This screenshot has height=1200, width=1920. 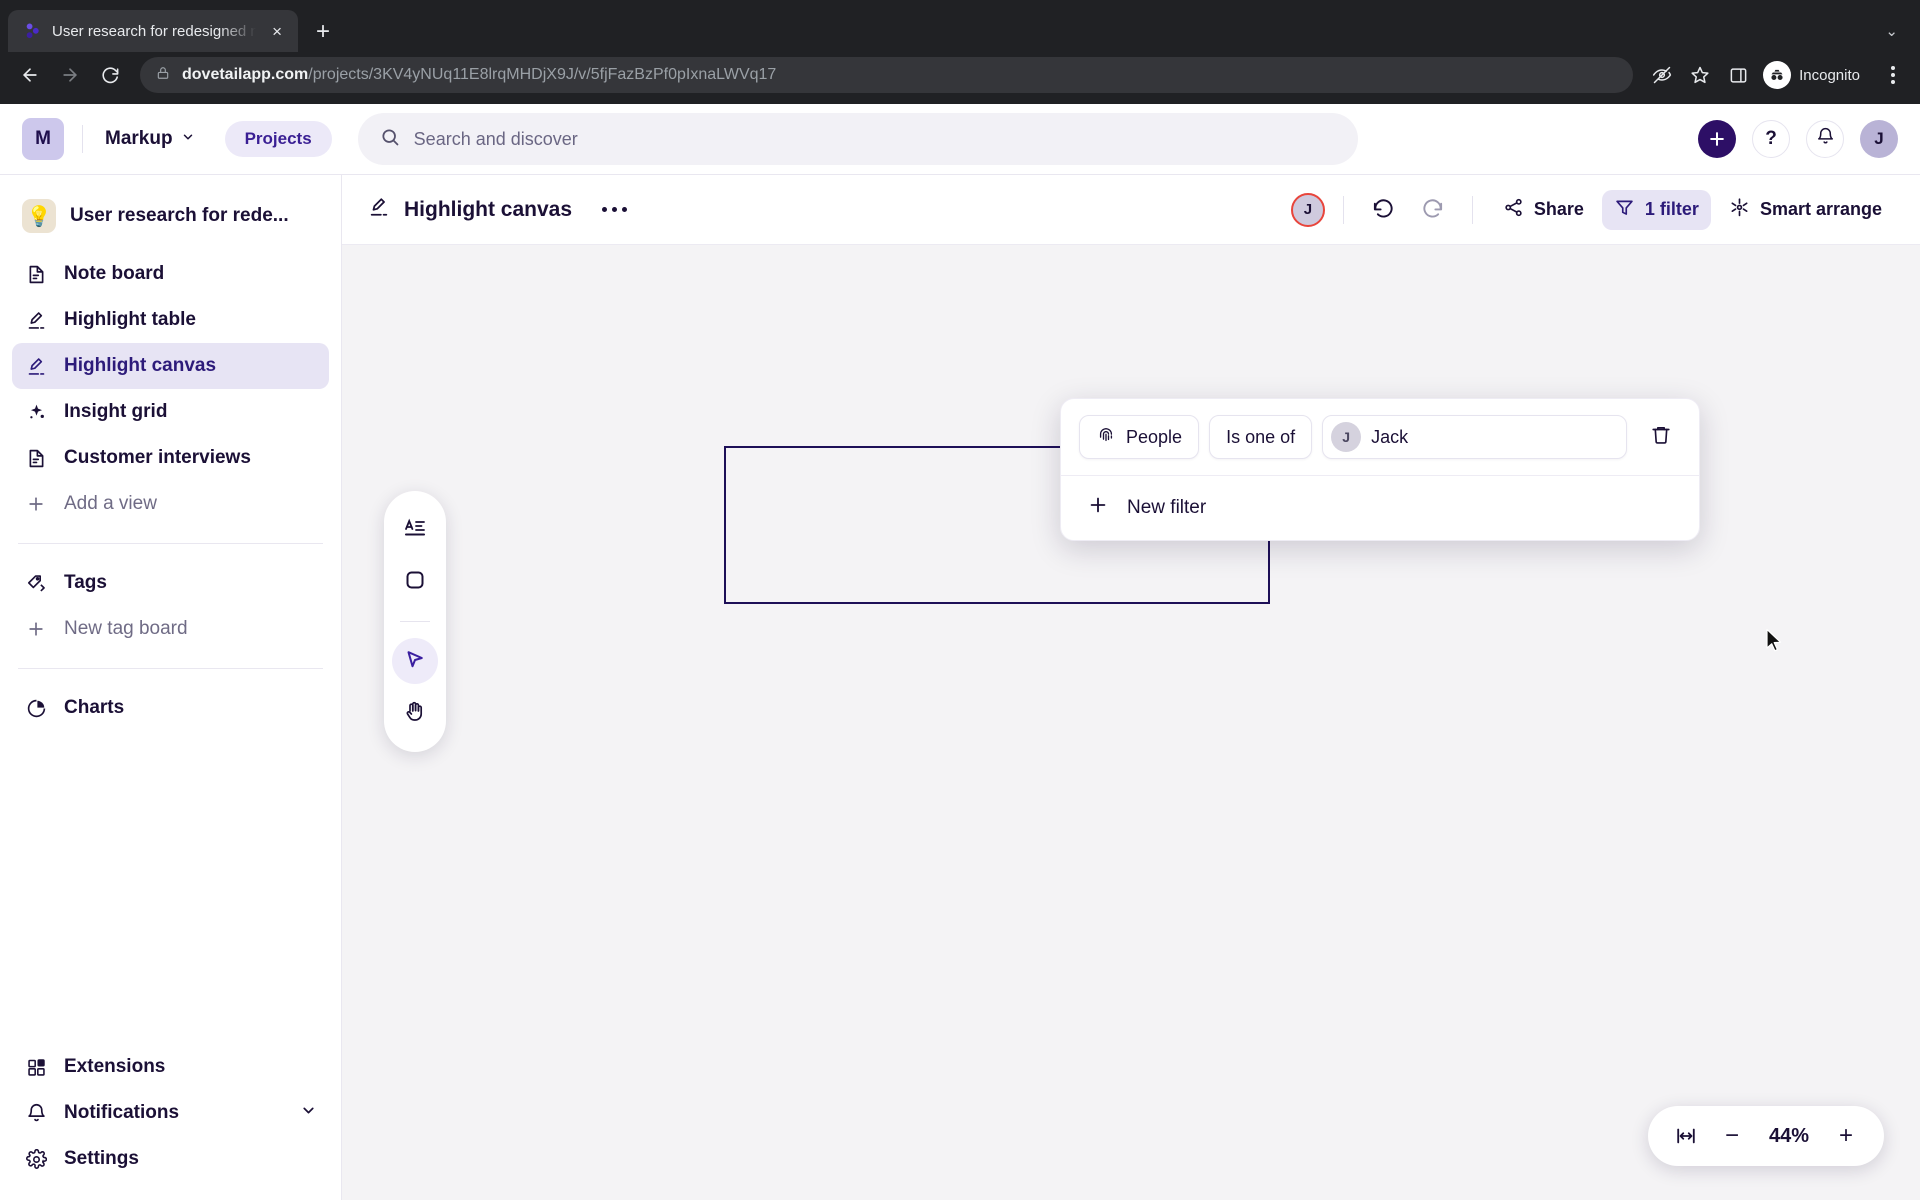 I want to click on presence-avatar: J, so click(x=1307, y=209).